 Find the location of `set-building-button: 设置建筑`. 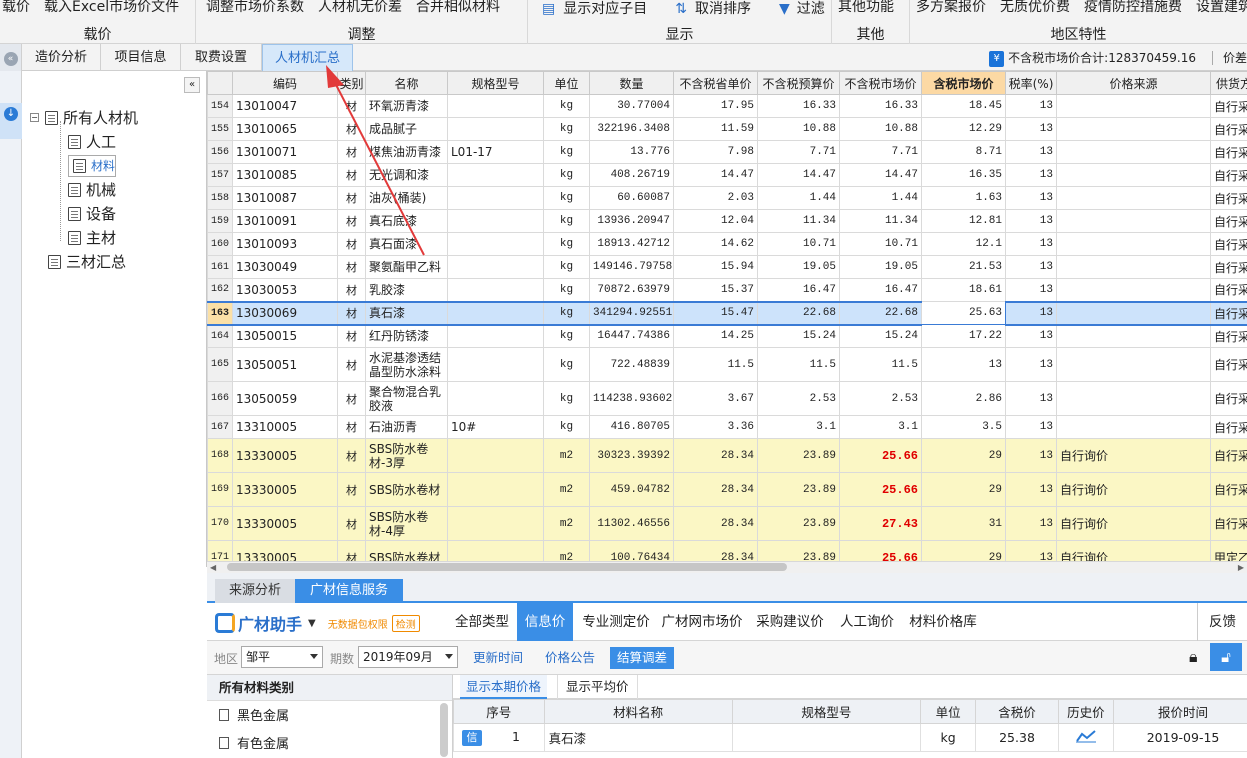

set-building-button: 设置建筑 is located at coordinates (1220, 7).